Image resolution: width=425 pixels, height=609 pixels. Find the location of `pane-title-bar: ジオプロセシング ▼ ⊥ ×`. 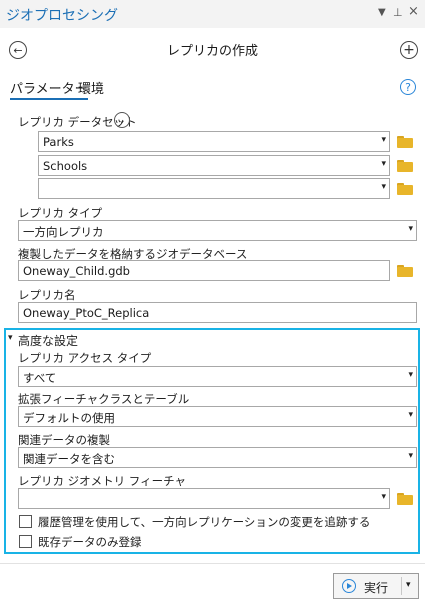

pane-title-bar: ジオプロセシング ▼ ⊥ × is located at coordinates (212, 14).